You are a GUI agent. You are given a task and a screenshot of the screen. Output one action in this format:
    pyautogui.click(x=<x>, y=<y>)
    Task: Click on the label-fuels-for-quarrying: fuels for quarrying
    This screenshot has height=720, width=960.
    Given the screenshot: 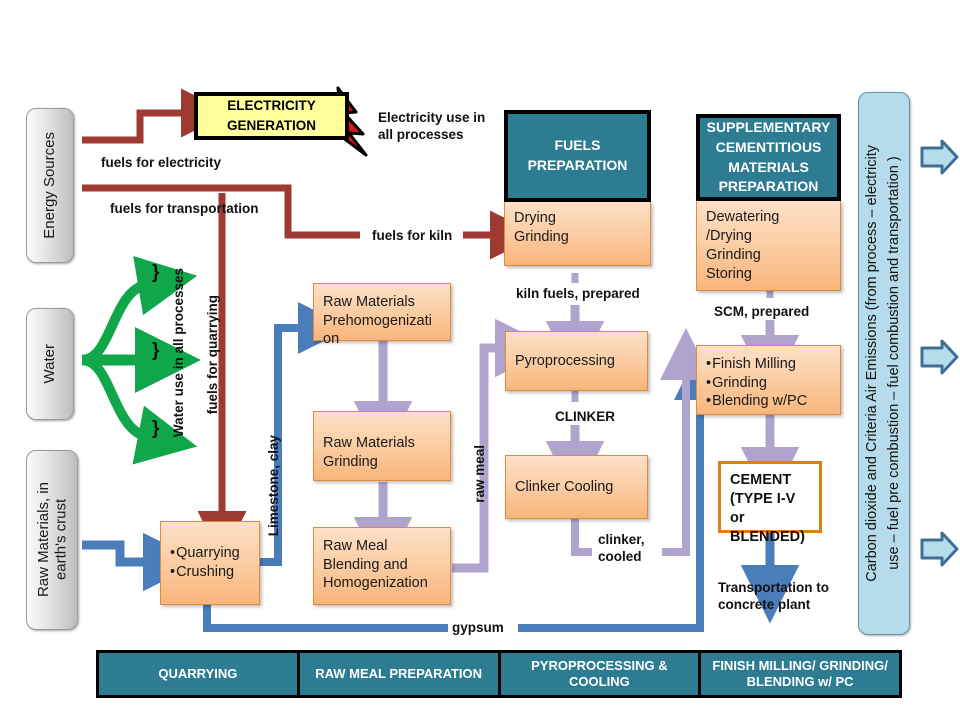 What is the action you would take?
    pyautogui.click(x=212, y=355)
    